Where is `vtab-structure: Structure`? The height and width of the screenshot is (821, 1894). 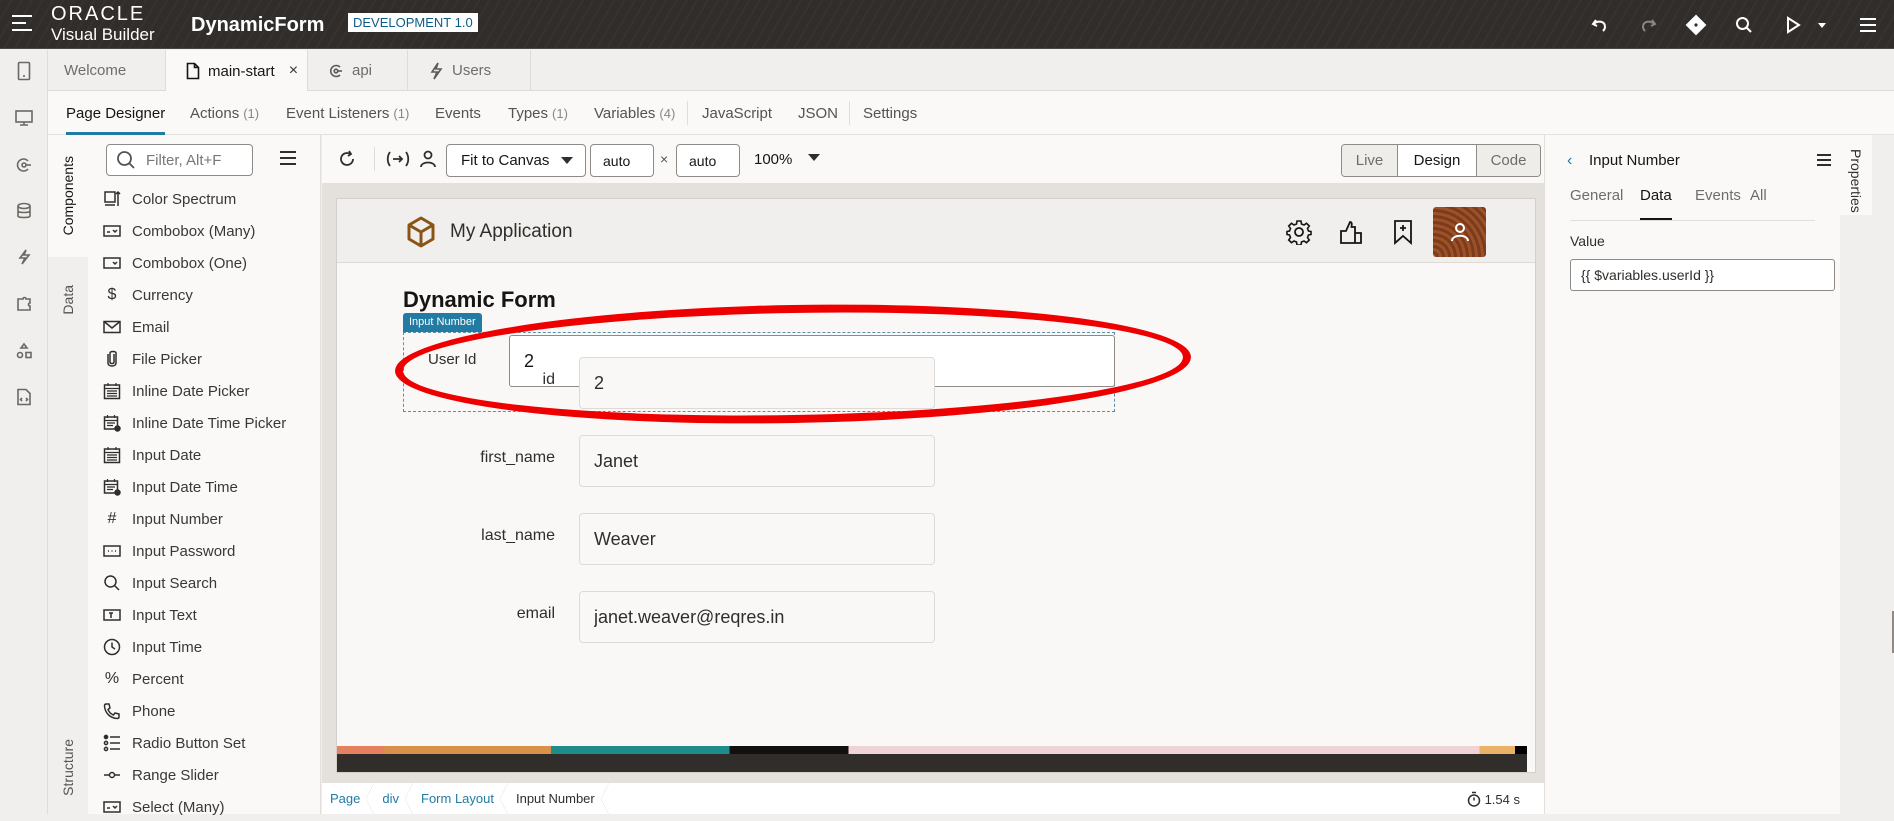 vtab-structure: Structure is located at coordinates (68, 767).